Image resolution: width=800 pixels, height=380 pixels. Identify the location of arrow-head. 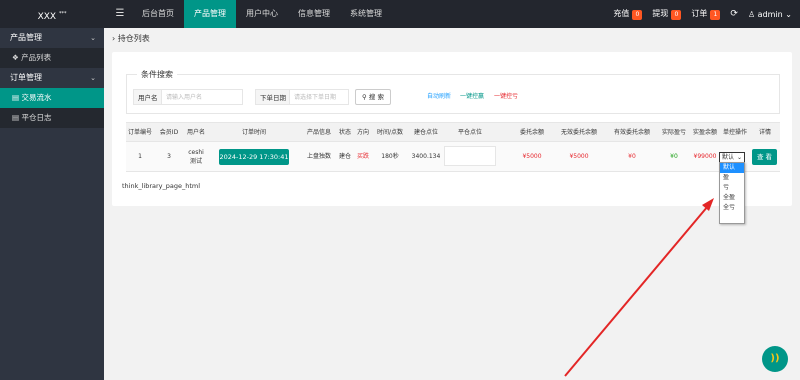
(708, 204).